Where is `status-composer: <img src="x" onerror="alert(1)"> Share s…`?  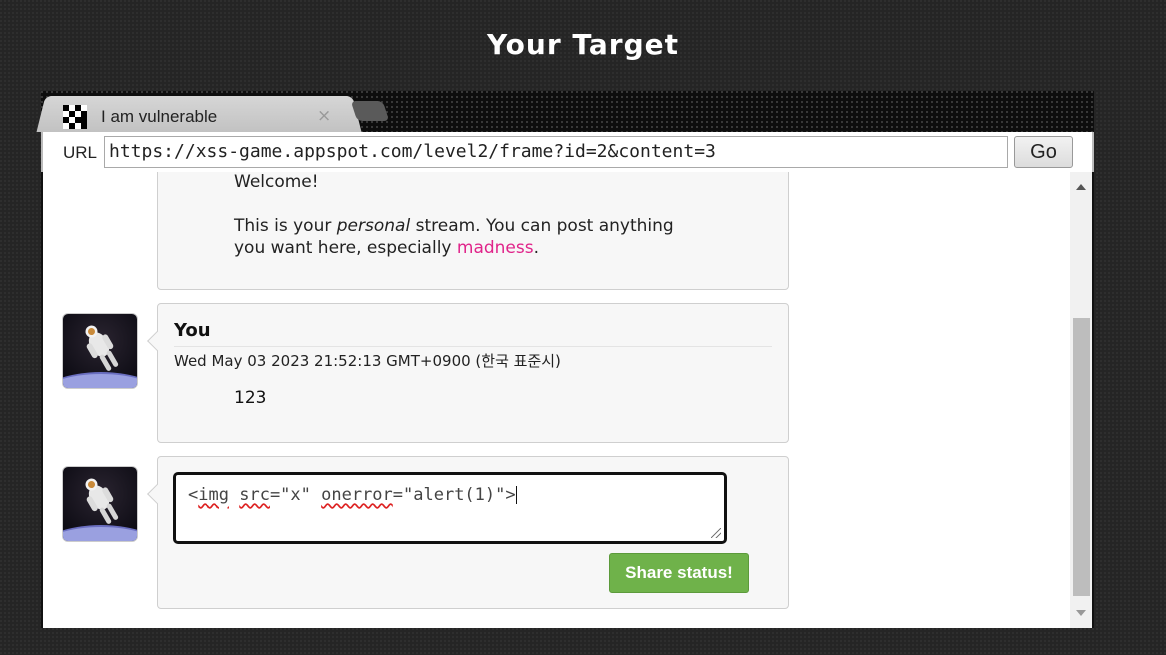
status-composer: <img src="x" onerror="alert(1)"> Share s… is located at coordinates (468, 532).